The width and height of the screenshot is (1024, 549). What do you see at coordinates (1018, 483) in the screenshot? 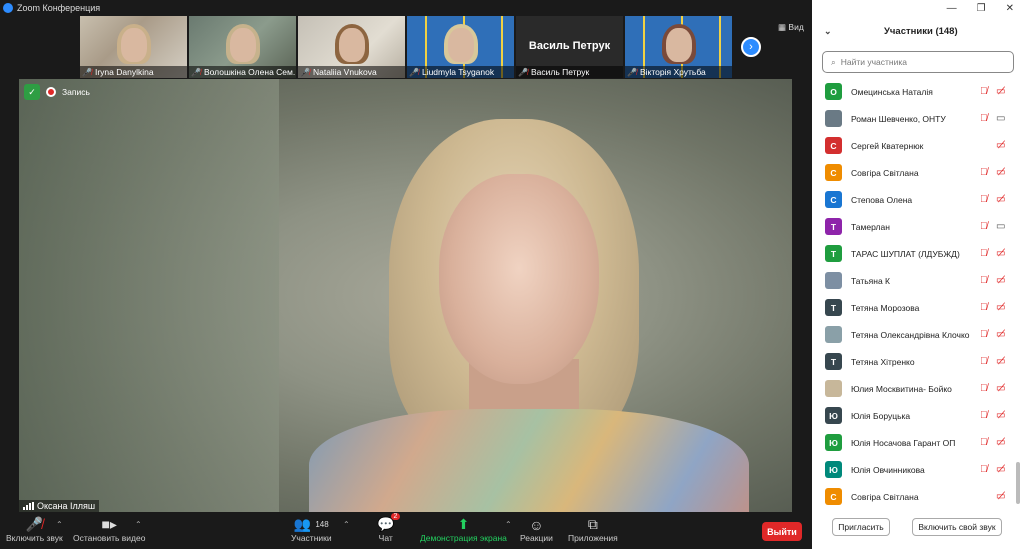
I see `scrollbar` at bounding box center [1018, 483].